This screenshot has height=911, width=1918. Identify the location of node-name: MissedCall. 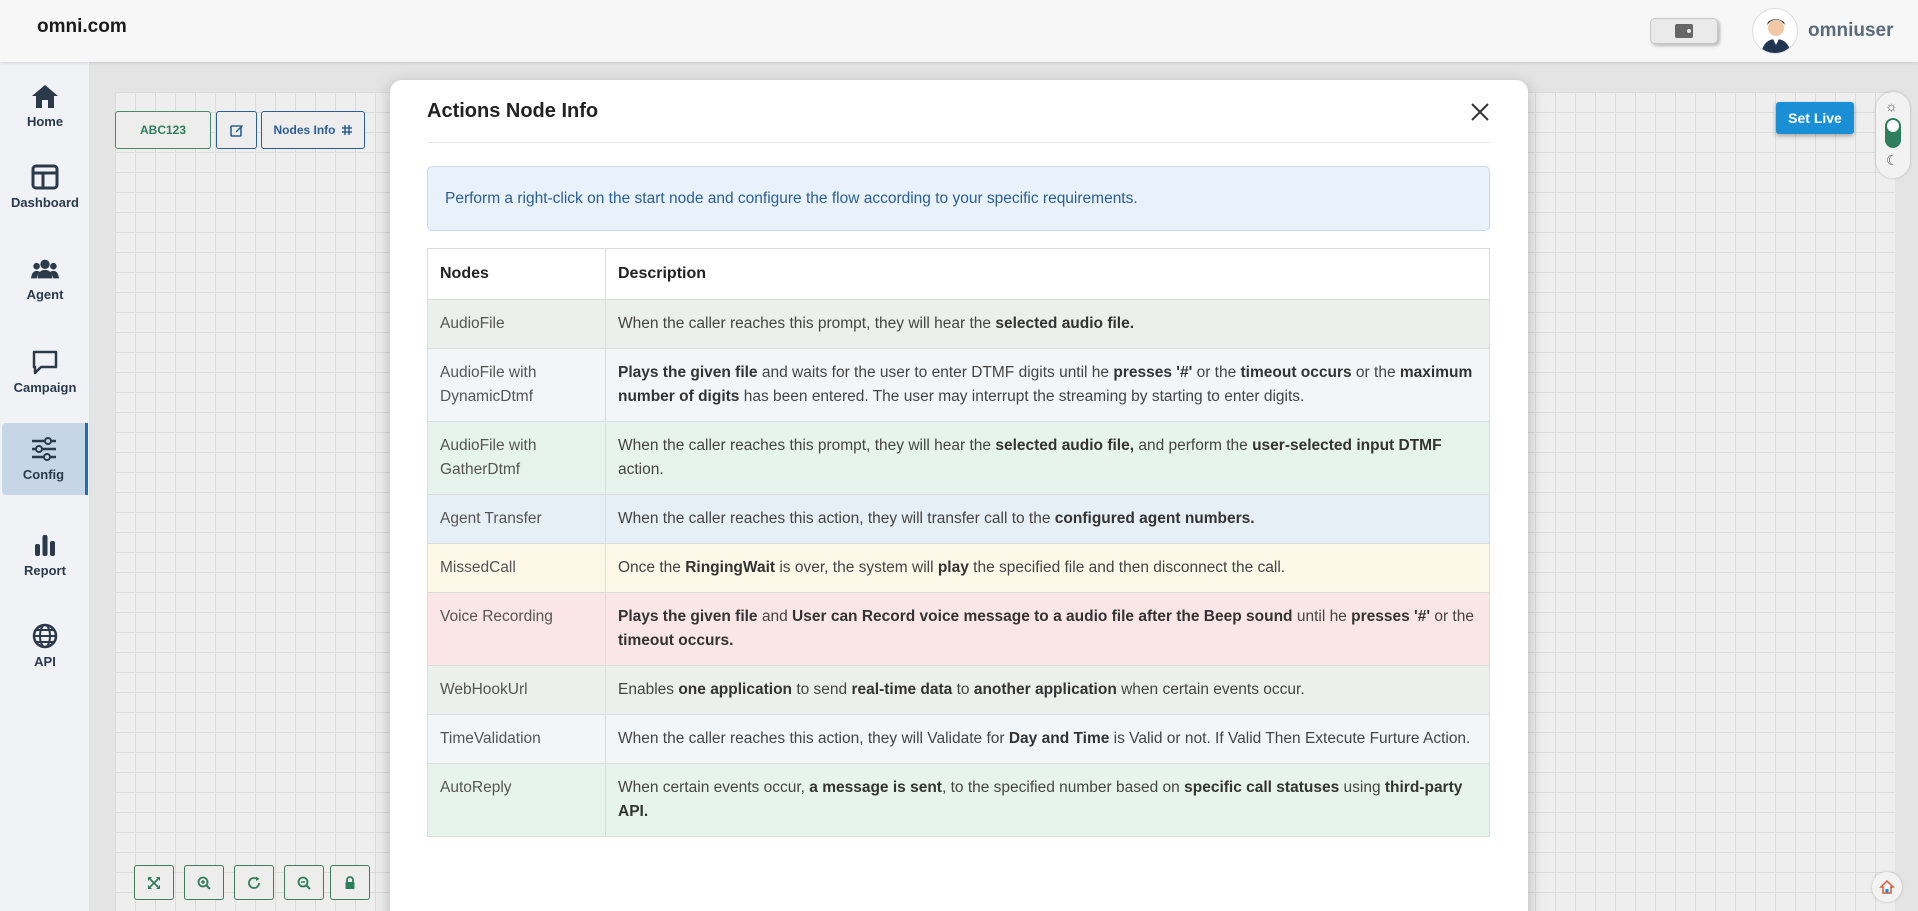
(516, 568).